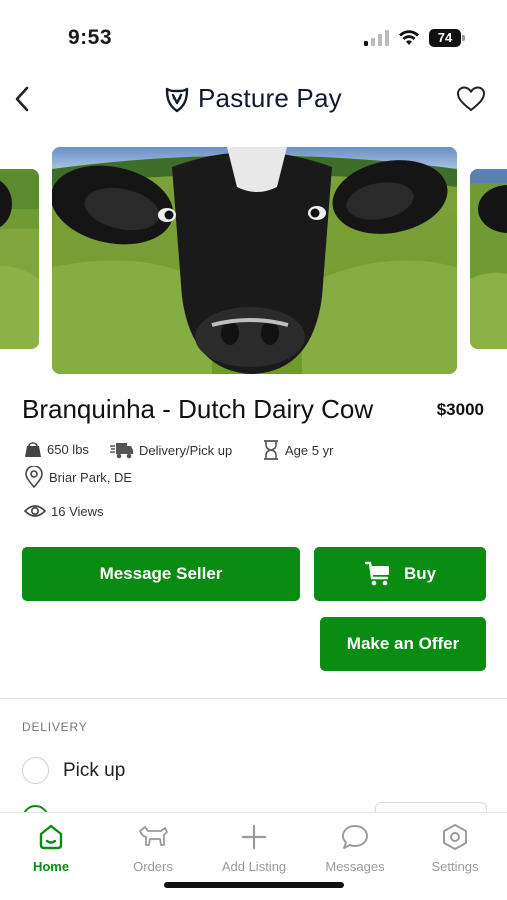 The image size is (507, 900). What do you see at coordinates (463, 38) in the screenshot?
I see `battery-cap` at bounding box center [463, 38].